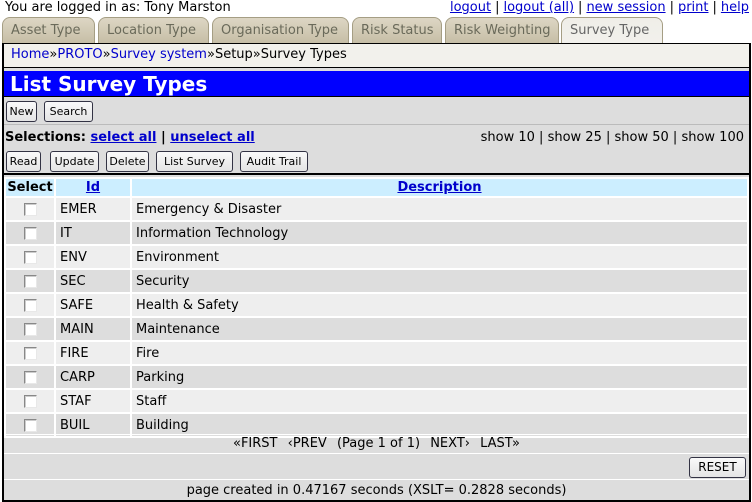  Describe the element at coordinates (23, 161) in the screenshot. I see `read-button: Read` at that location.